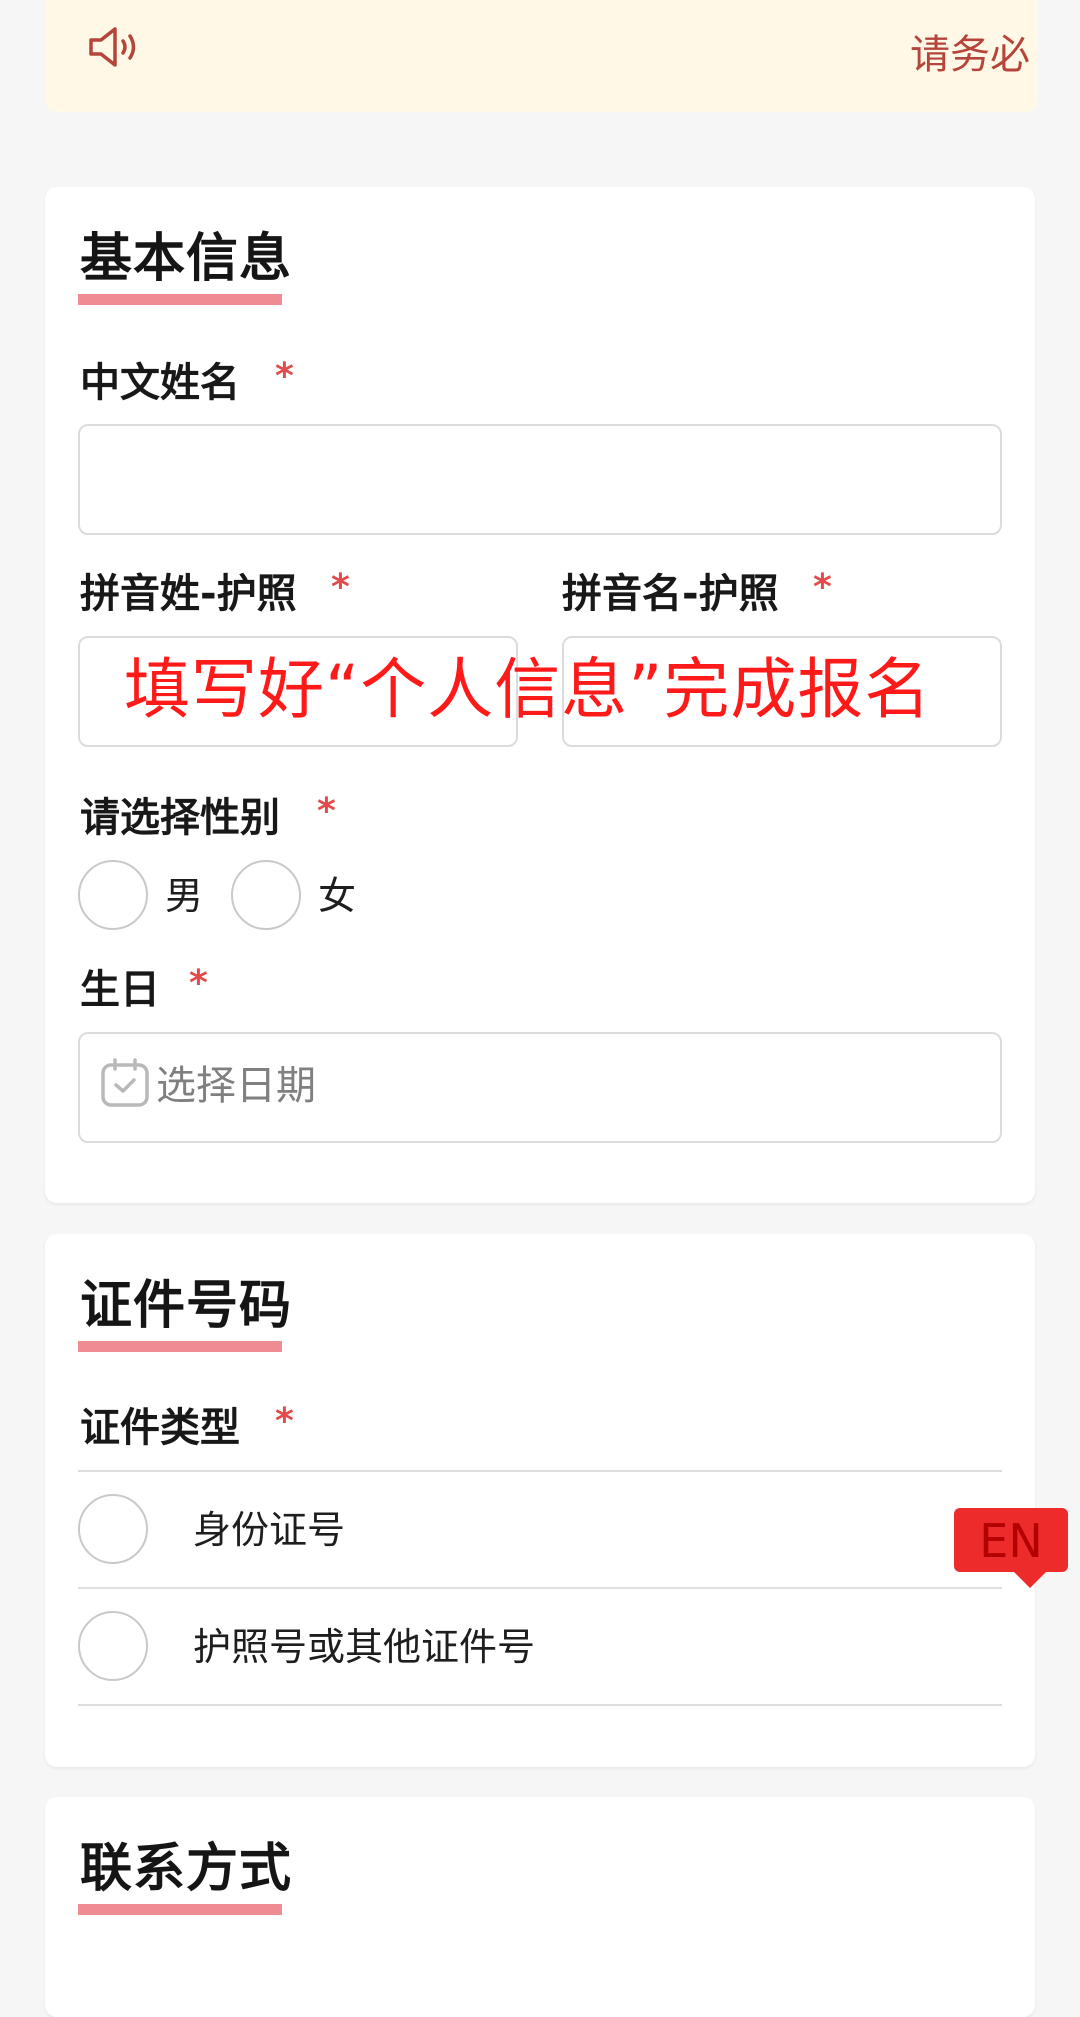 Image resolution: width=1080 pixels, height=2017 pixels. Describe the element at coordinates (186, 1869) in the screenshot. I see `section-title-contact: 联系方式` at that location.